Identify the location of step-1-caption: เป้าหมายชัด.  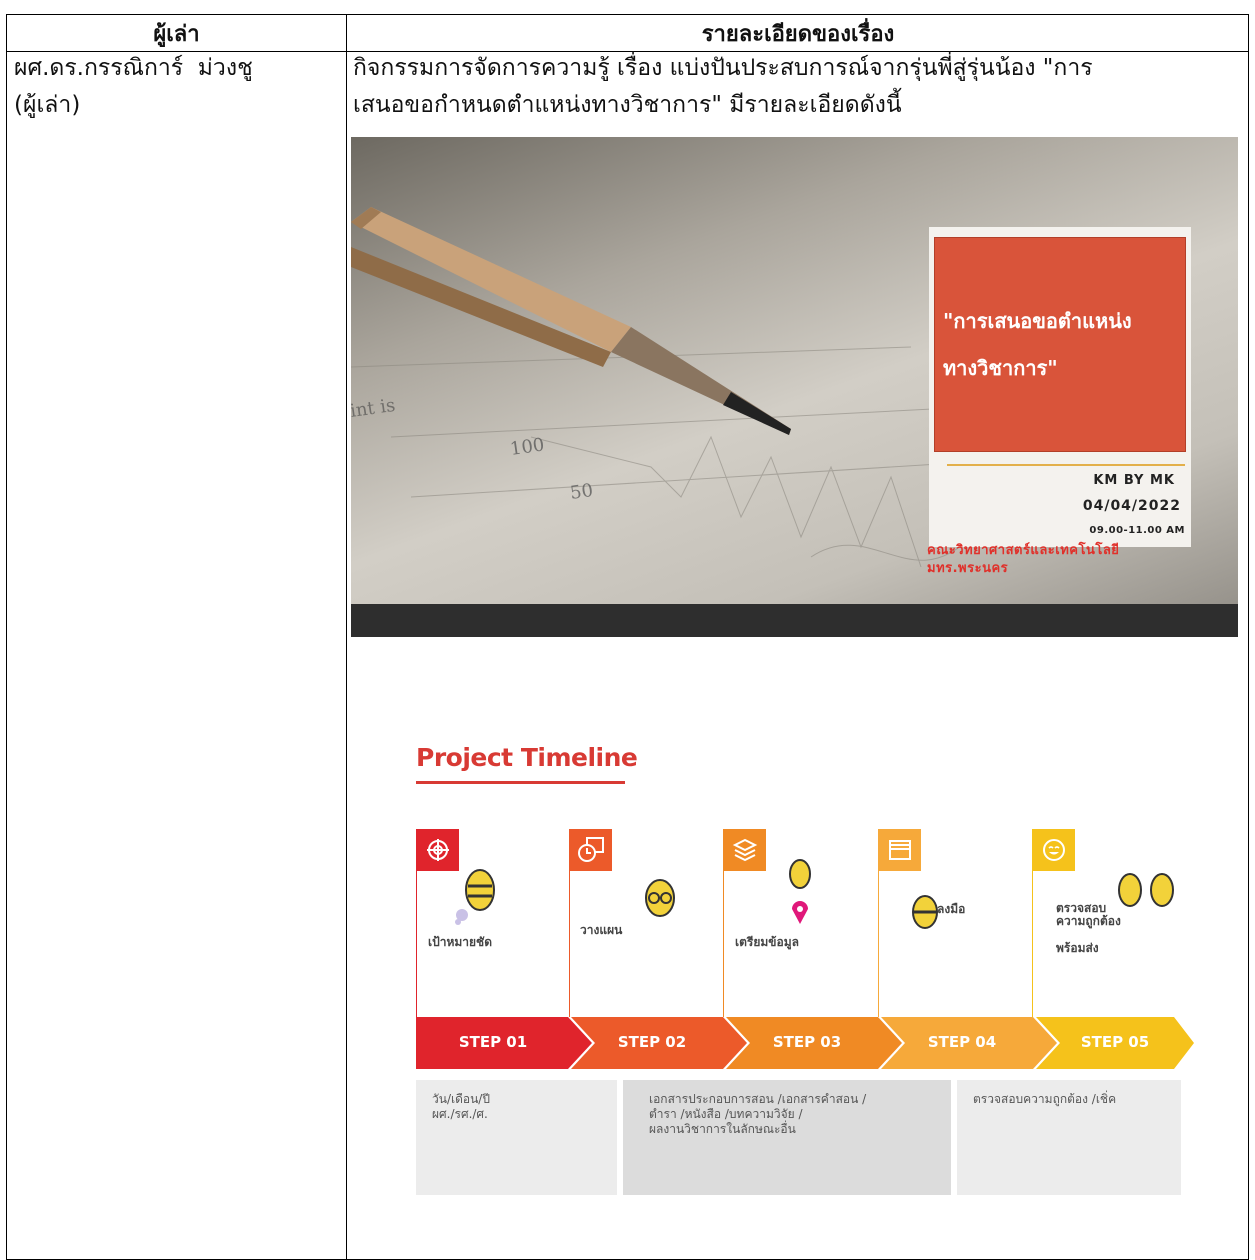
(460, 942).